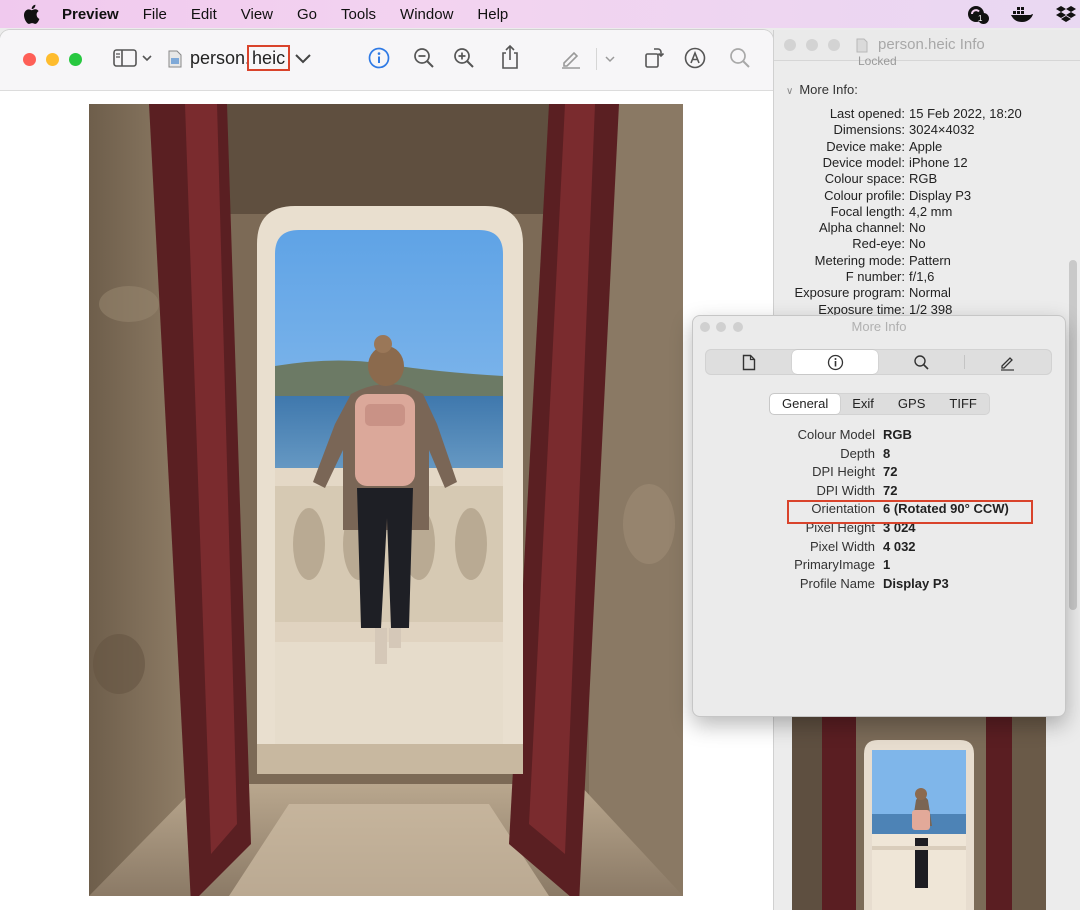  What do you see at coordinates (610, 59) in the screenshot?
I see `markup-chevron-down-icon` at bounding box center [610, 59].